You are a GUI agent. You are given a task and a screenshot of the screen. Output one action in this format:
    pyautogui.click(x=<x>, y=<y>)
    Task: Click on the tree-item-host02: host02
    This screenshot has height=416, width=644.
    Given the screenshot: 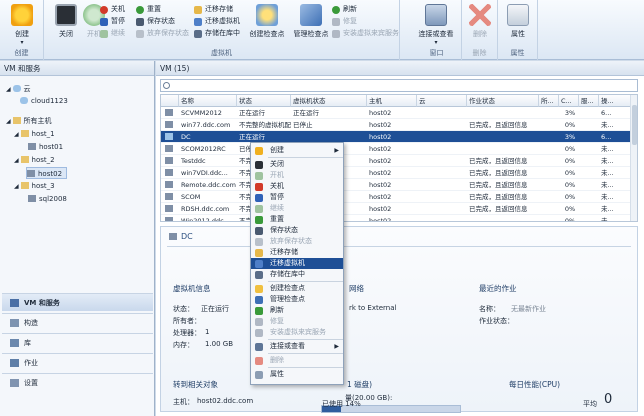 What is the action you would take?
    pyautogui.click(x=47, y=173)
    